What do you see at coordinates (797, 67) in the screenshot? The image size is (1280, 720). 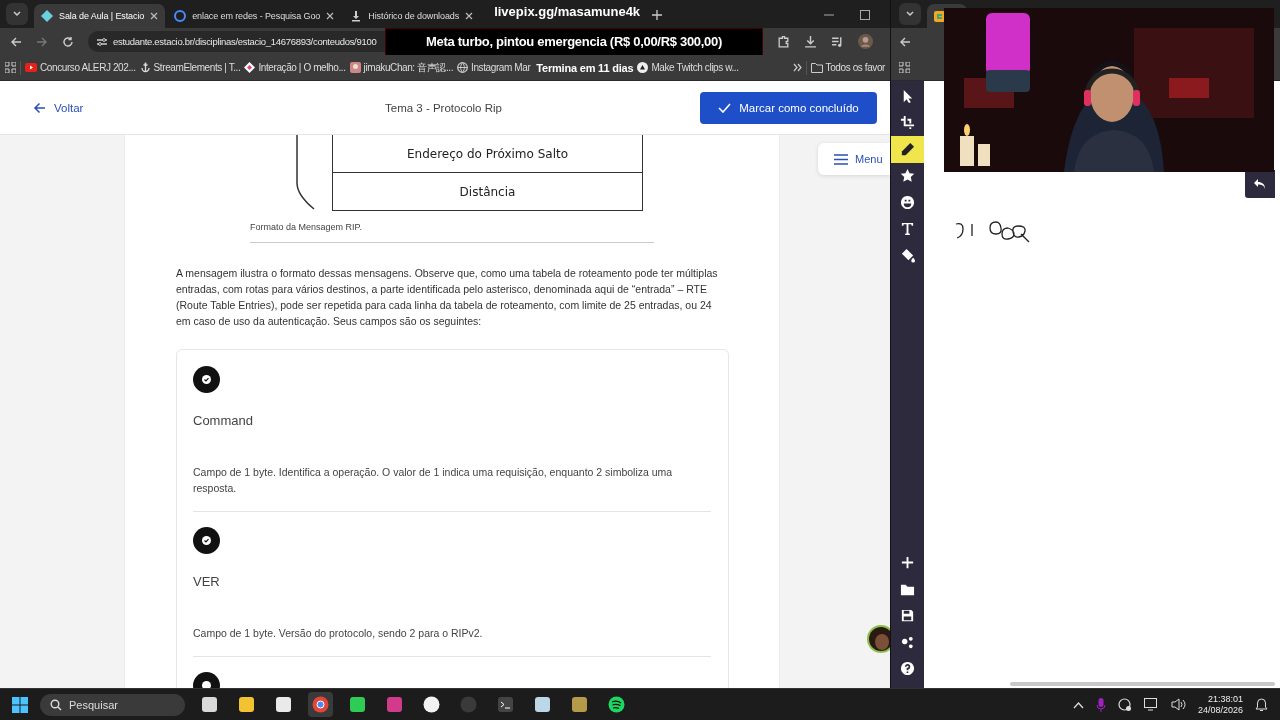 I see `more-bookmarks-icon` at bounding box center [797, 67].